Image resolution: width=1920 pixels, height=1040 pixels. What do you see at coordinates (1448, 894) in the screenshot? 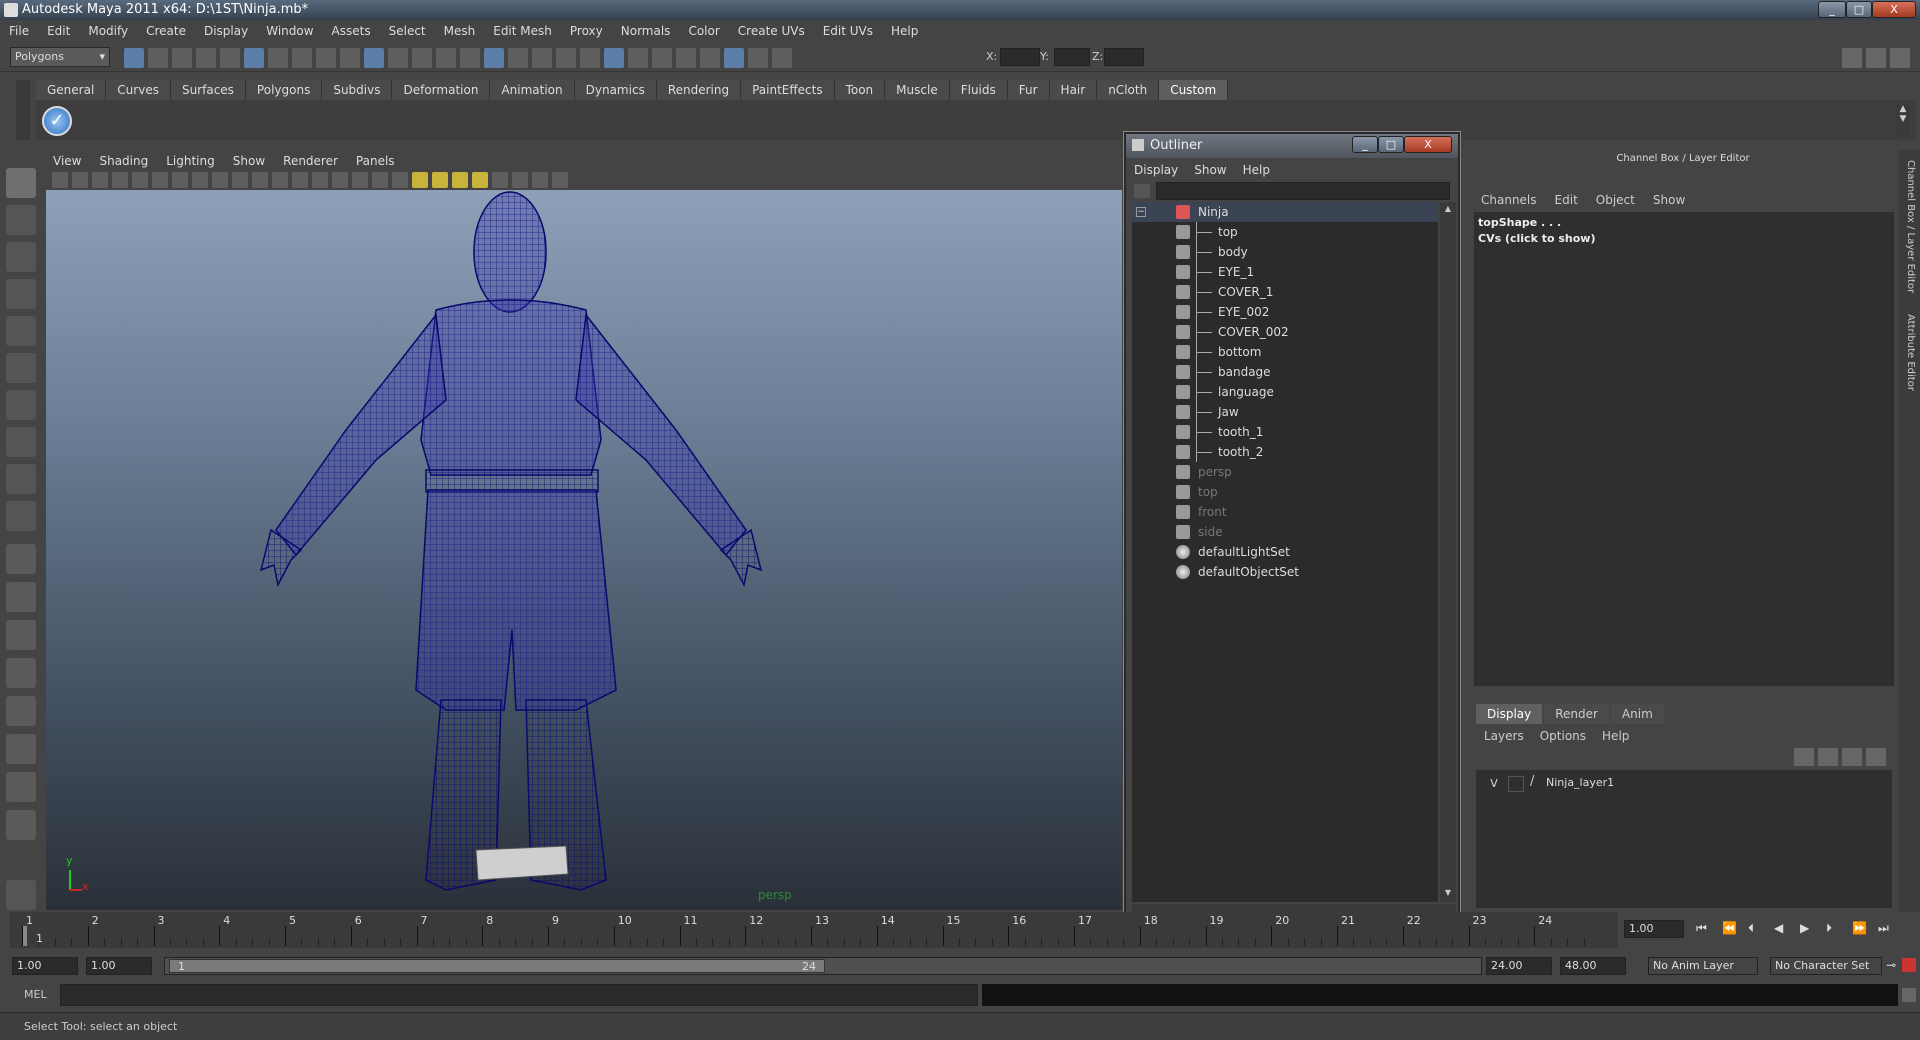
I see `scroll-down-icon: ▼` at bounding box center [1448, 894].